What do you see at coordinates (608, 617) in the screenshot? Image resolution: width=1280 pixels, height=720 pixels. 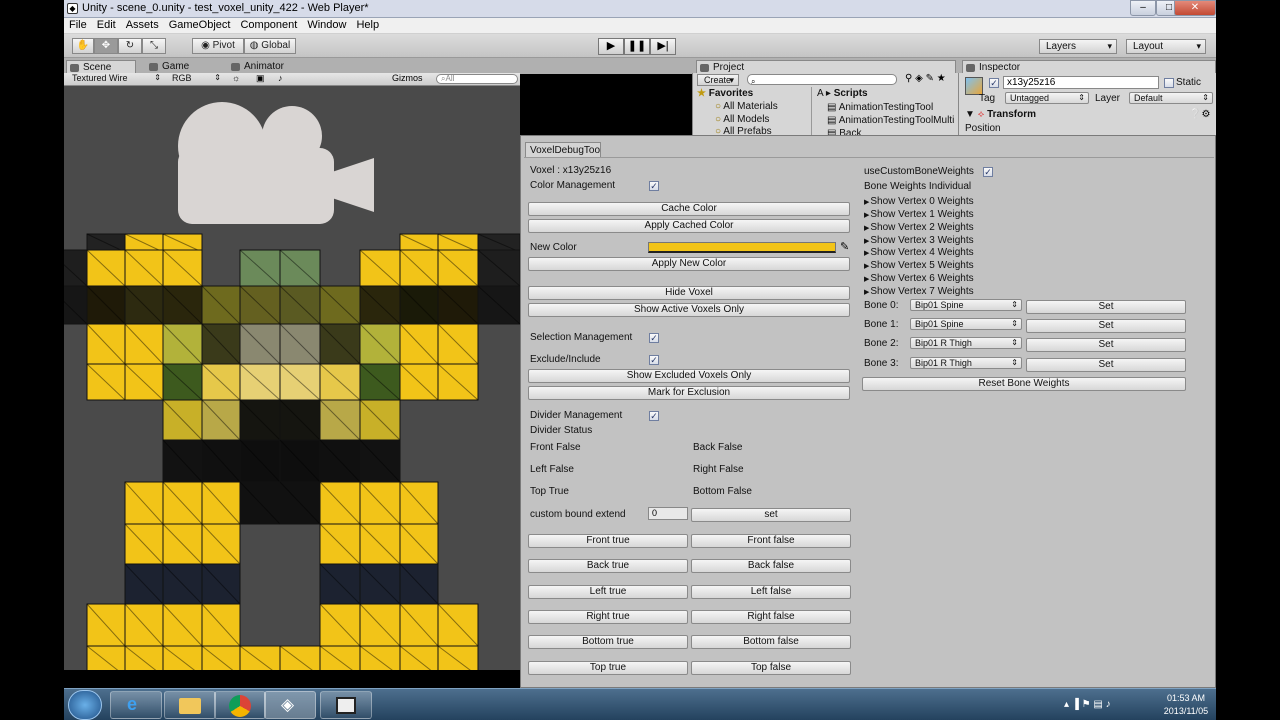 I see `right-true-button: Right true` at bounding box center [608, 617].